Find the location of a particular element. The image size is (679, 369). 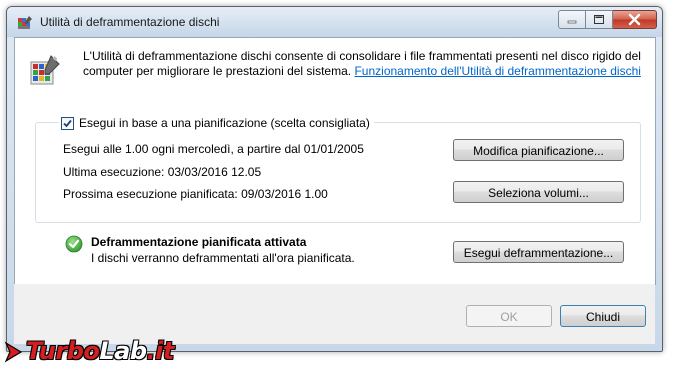

close-icon is located at coordinates (634, 19).